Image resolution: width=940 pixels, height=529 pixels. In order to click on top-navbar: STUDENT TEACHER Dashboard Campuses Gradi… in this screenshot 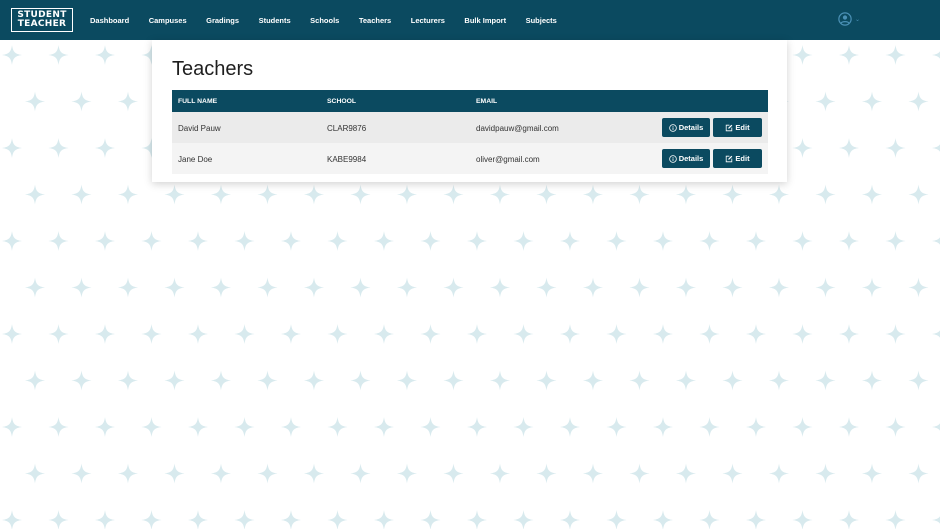, I will do `click(470, 20)`.